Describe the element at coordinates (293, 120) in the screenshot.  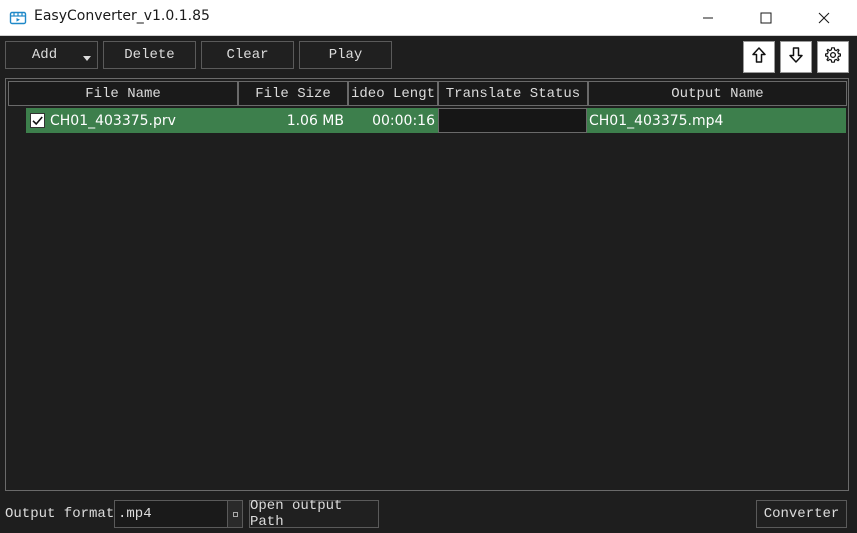
I see `file-size-cell: 1.06 MB` at that location.